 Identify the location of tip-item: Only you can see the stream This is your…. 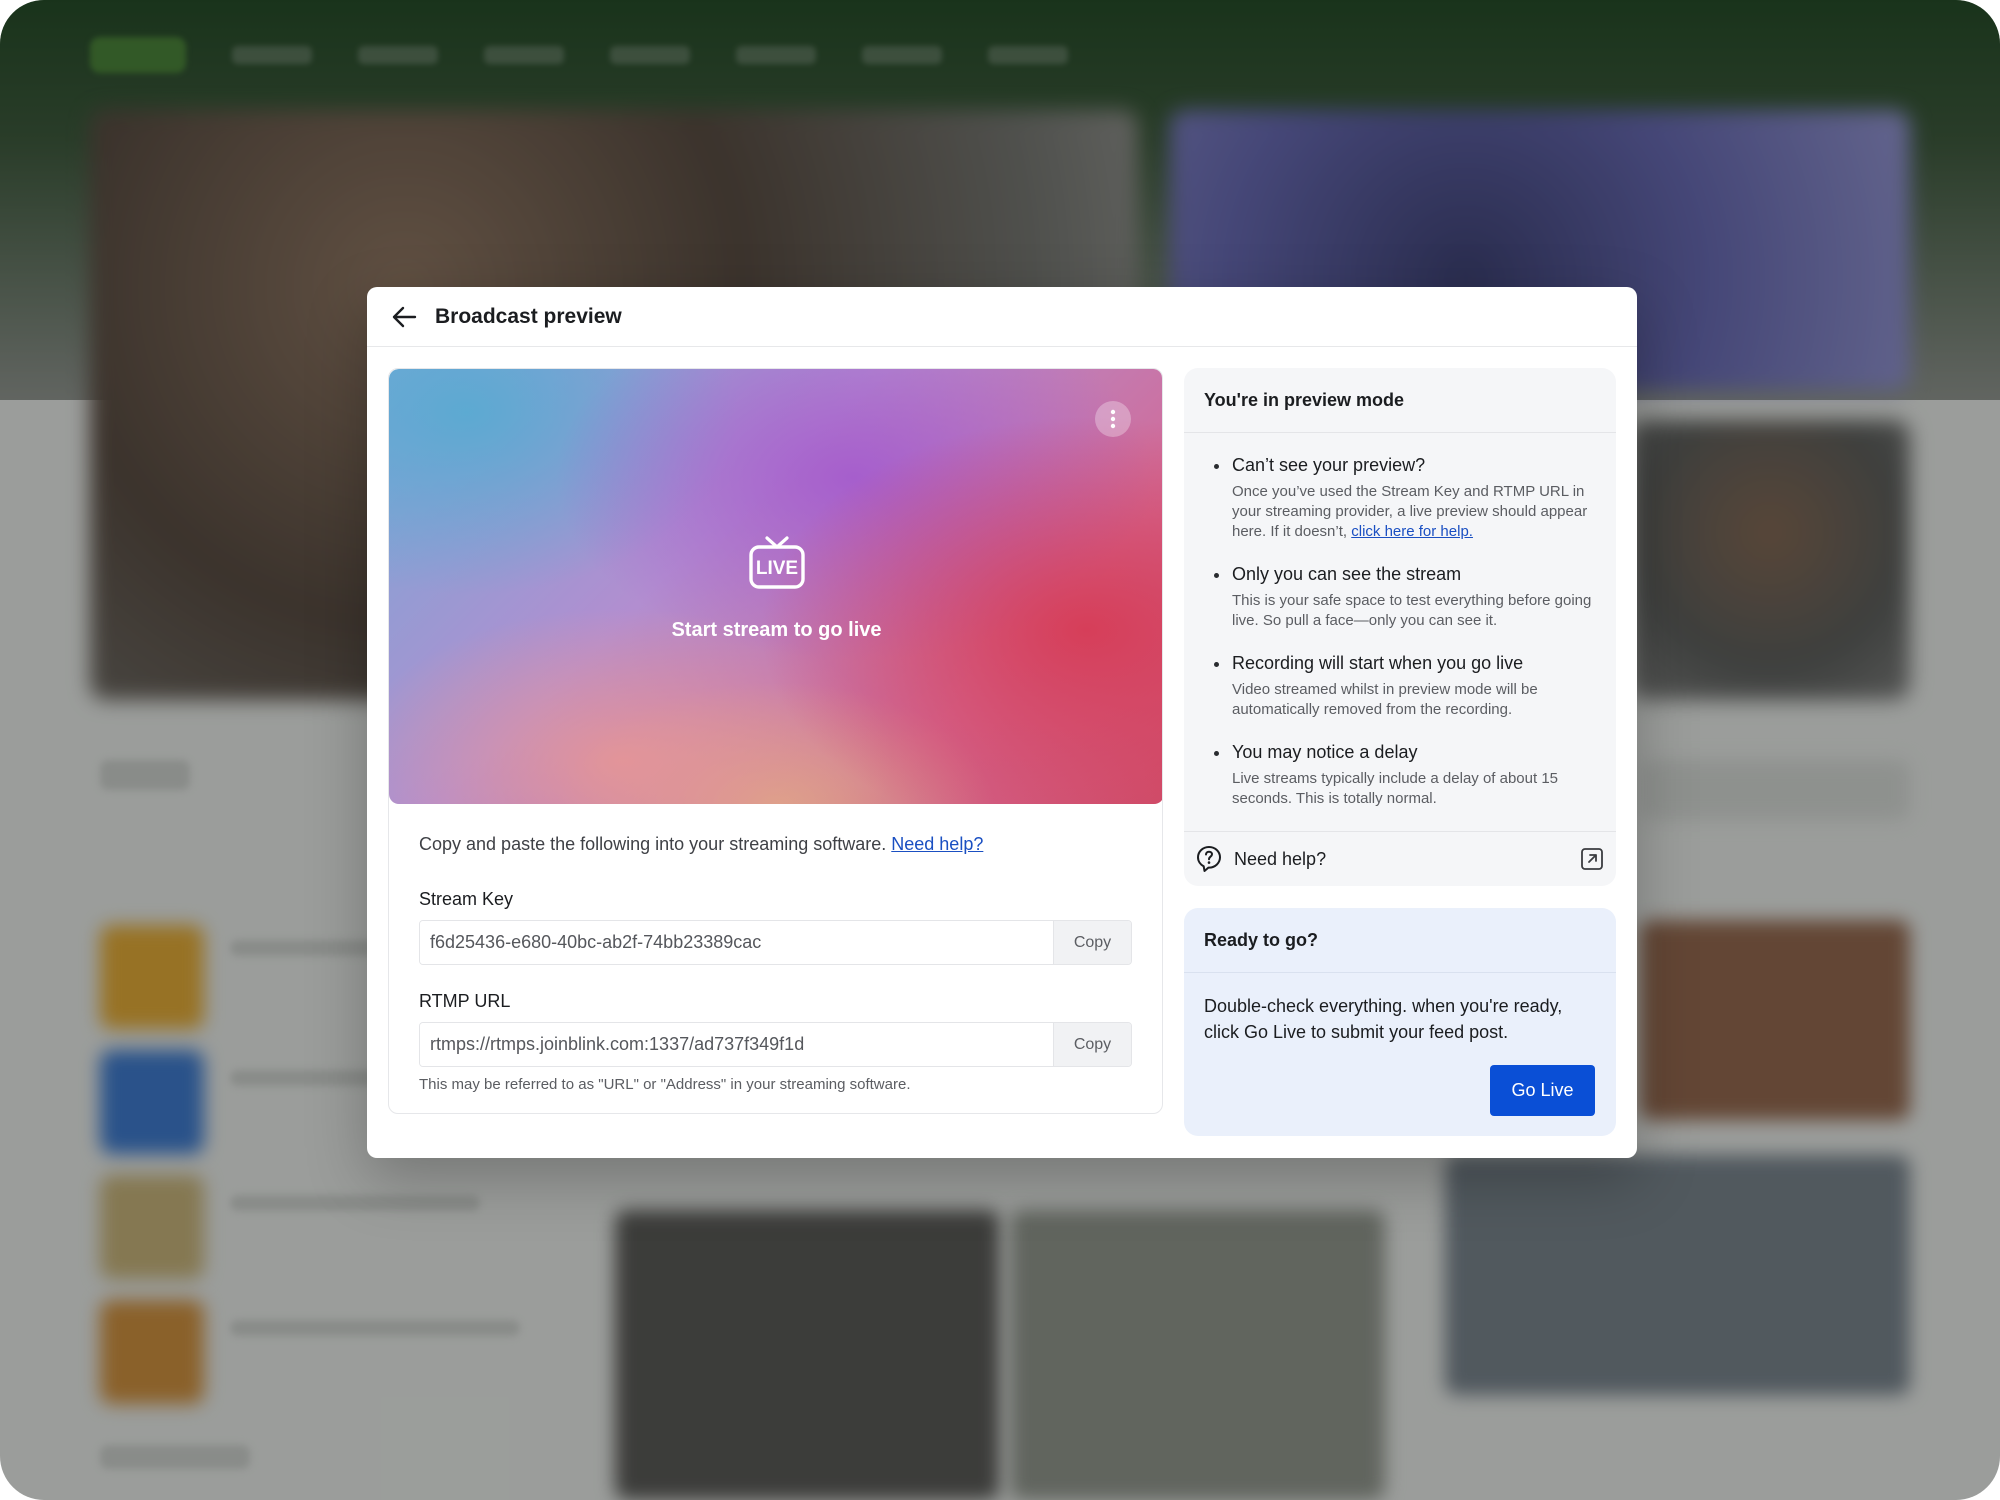
(1405, 597).